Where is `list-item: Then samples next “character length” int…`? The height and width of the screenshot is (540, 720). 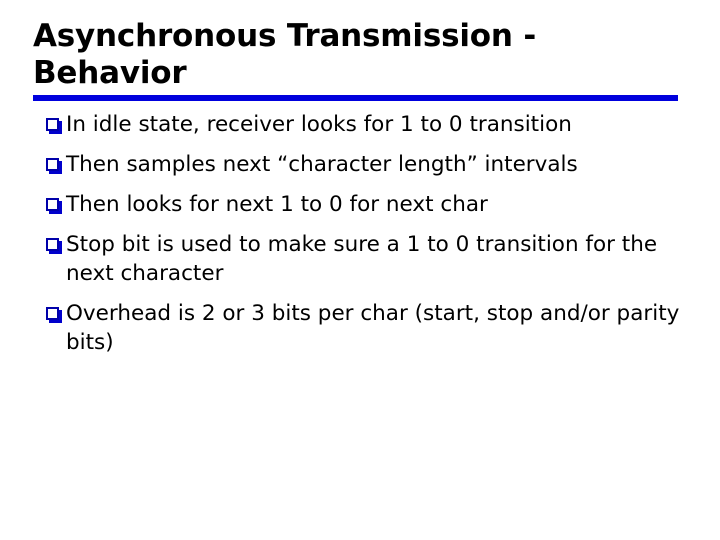 list-item: Then samples next “character length” int… is located at coordinates (364, 164).